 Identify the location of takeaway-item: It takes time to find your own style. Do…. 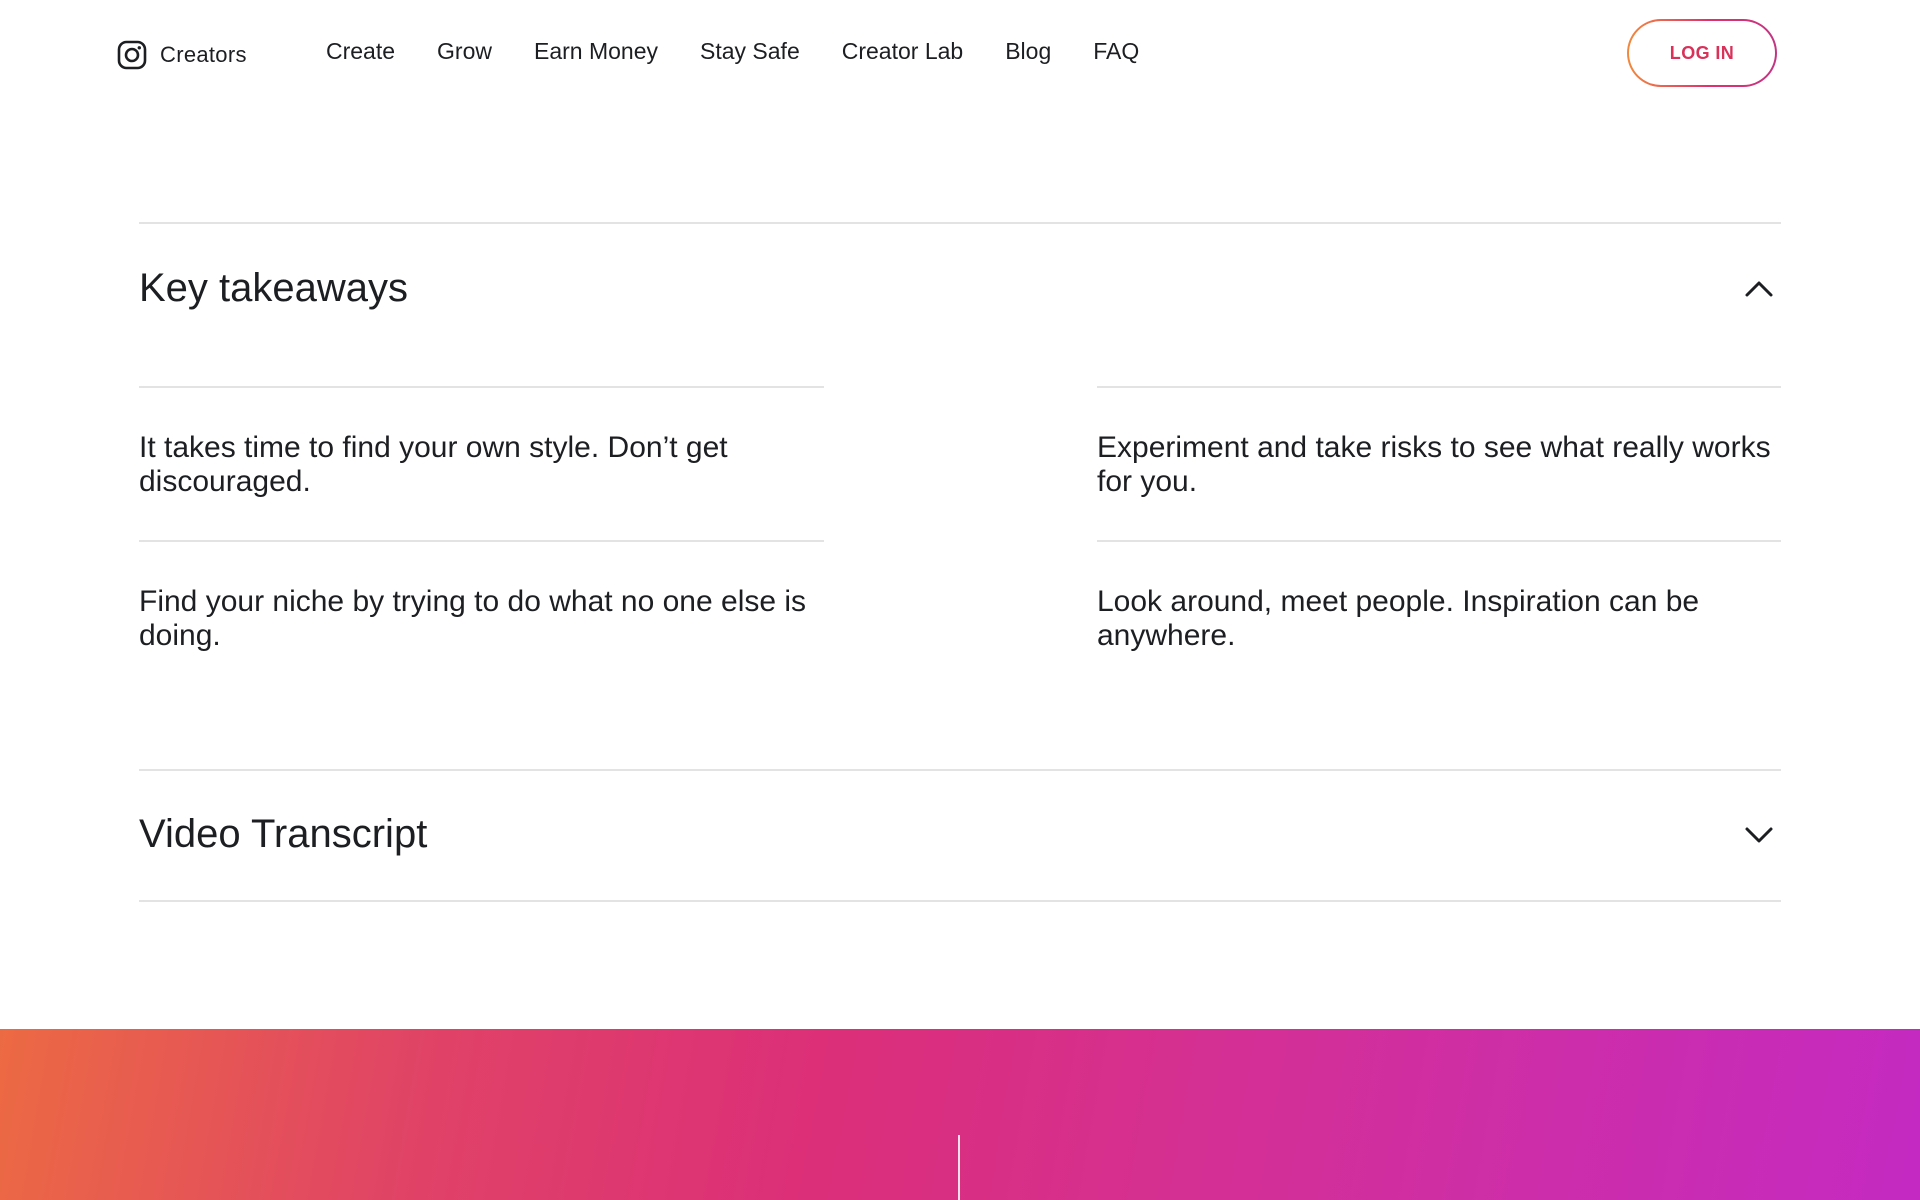
(433, 464).